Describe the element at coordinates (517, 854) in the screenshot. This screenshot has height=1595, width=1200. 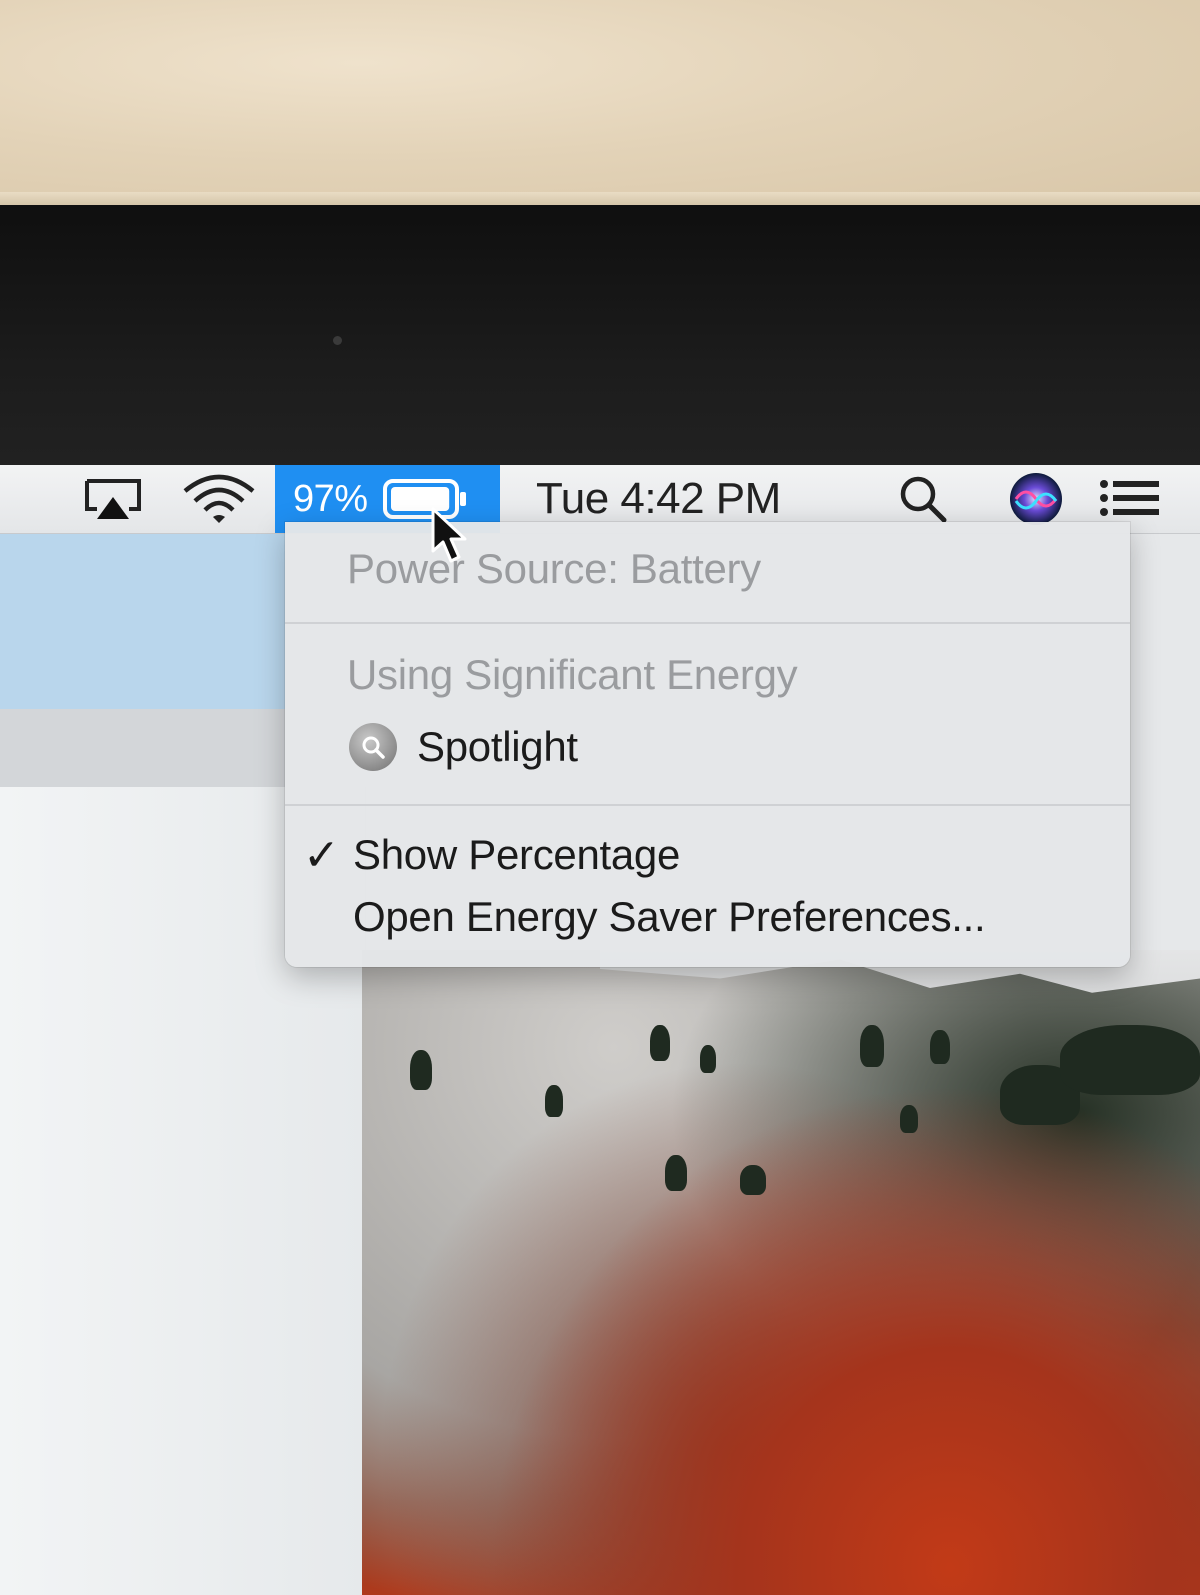
I see `show-percentage-label: Show Percentage` at that location.